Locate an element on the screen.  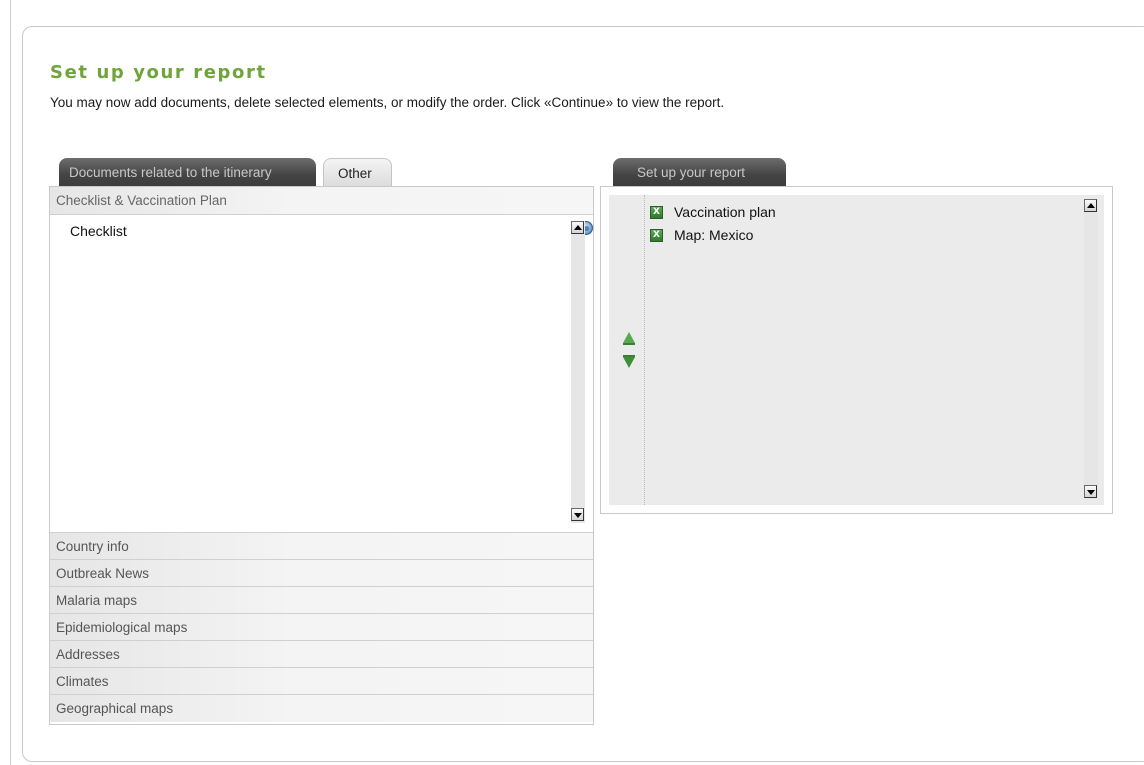
tab-other: Other is located at coordinates (357, 172).